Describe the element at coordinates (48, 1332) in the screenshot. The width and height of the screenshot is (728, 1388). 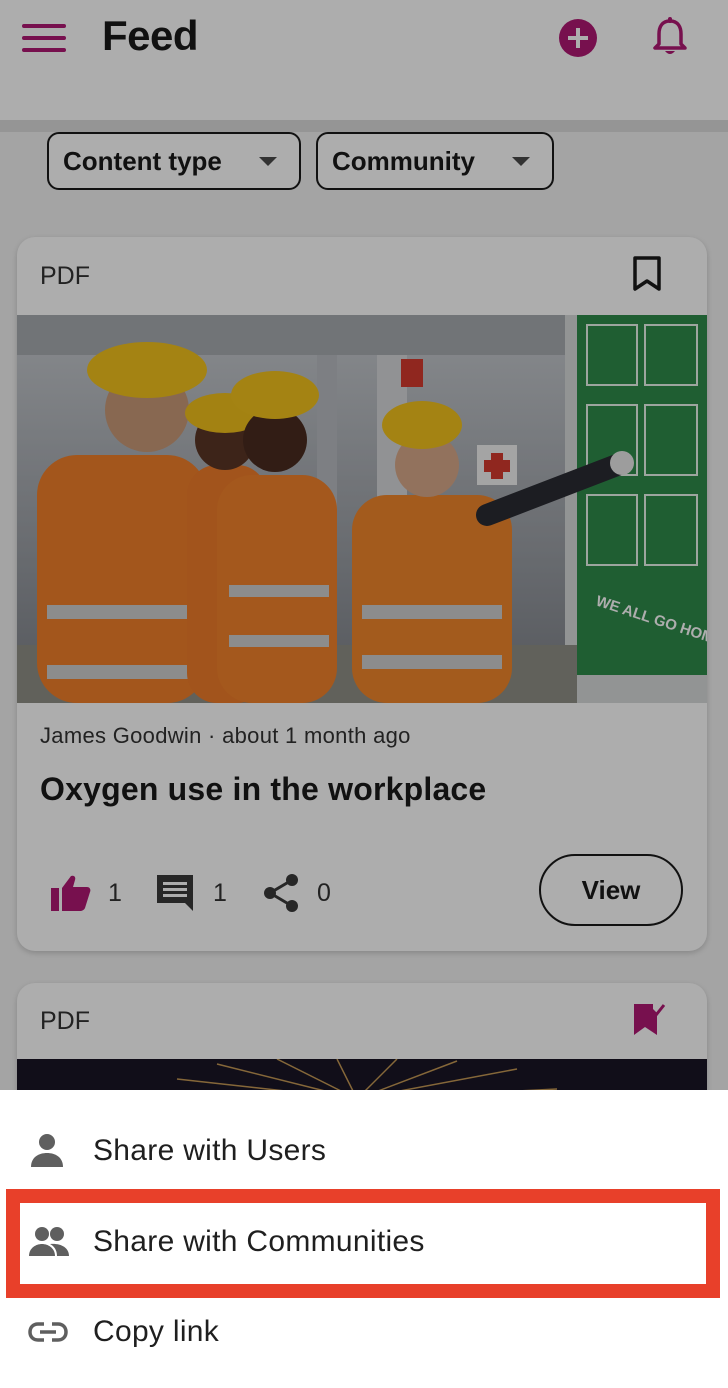
I see `link-icon` at that location.